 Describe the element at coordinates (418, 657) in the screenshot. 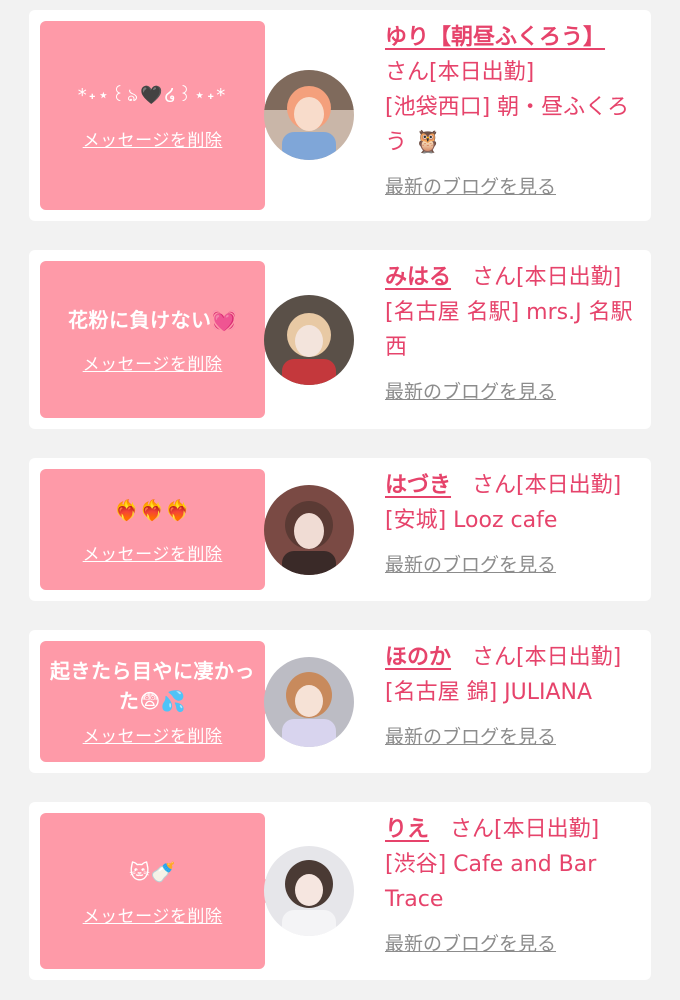

I see `cast-name-link: ほのか` at that location.